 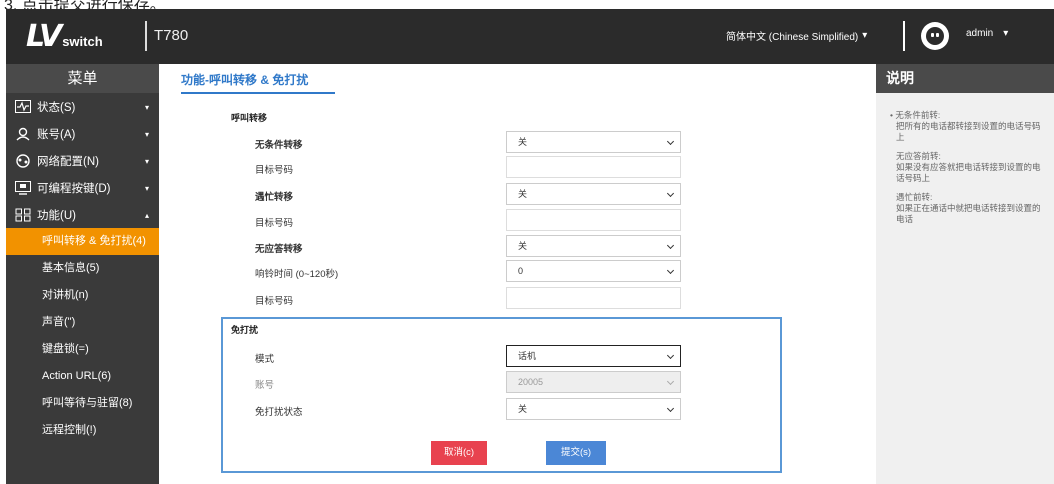 I want to click on sidebar-item-features: 功能(U) ▴, so click(x=82, y=214).